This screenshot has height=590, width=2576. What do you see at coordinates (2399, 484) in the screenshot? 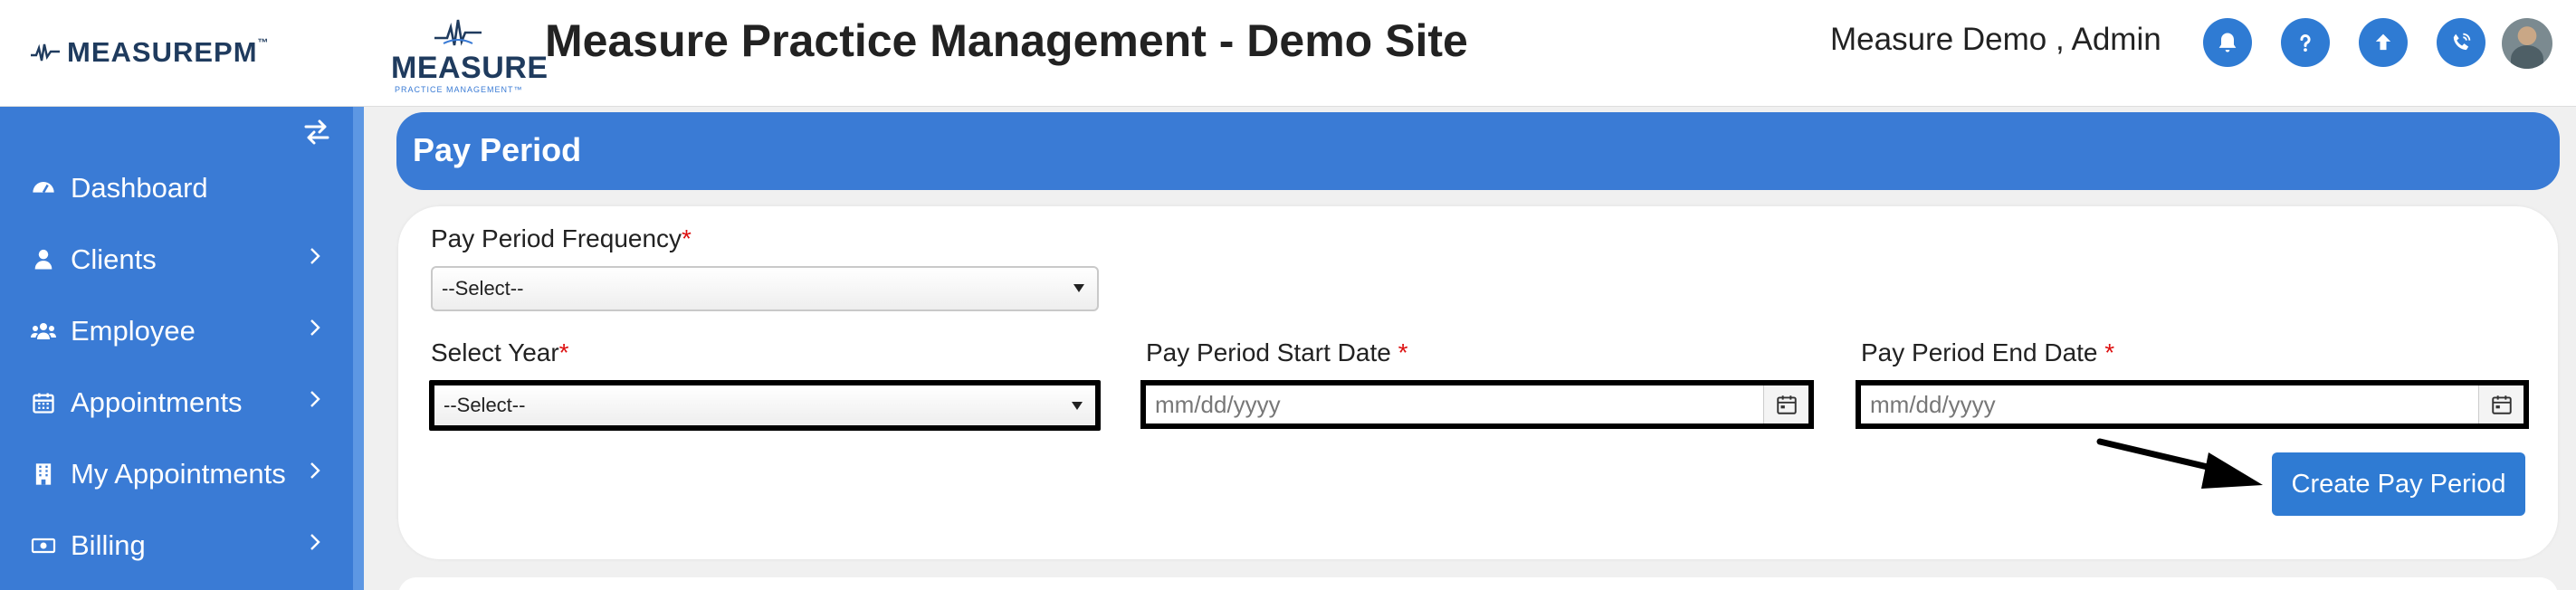
I see `create-pay-period-button: Create Pay Period` at bounding box center [2399, 484].